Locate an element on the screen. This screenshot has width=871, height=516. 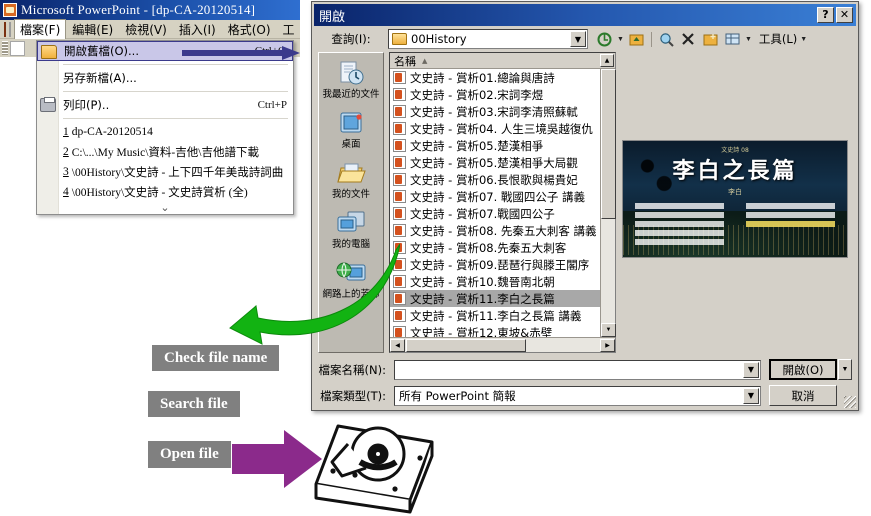
help-button: ? is located at coordinates (825, 15).